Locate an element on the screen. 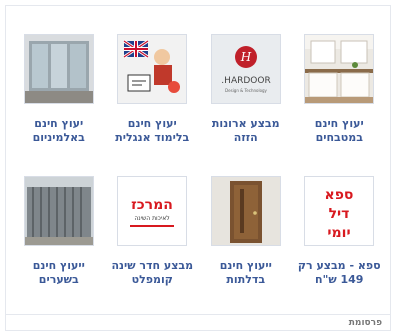  hamerkaz-logo-text: המרכז is located at coordinates (152, 205).